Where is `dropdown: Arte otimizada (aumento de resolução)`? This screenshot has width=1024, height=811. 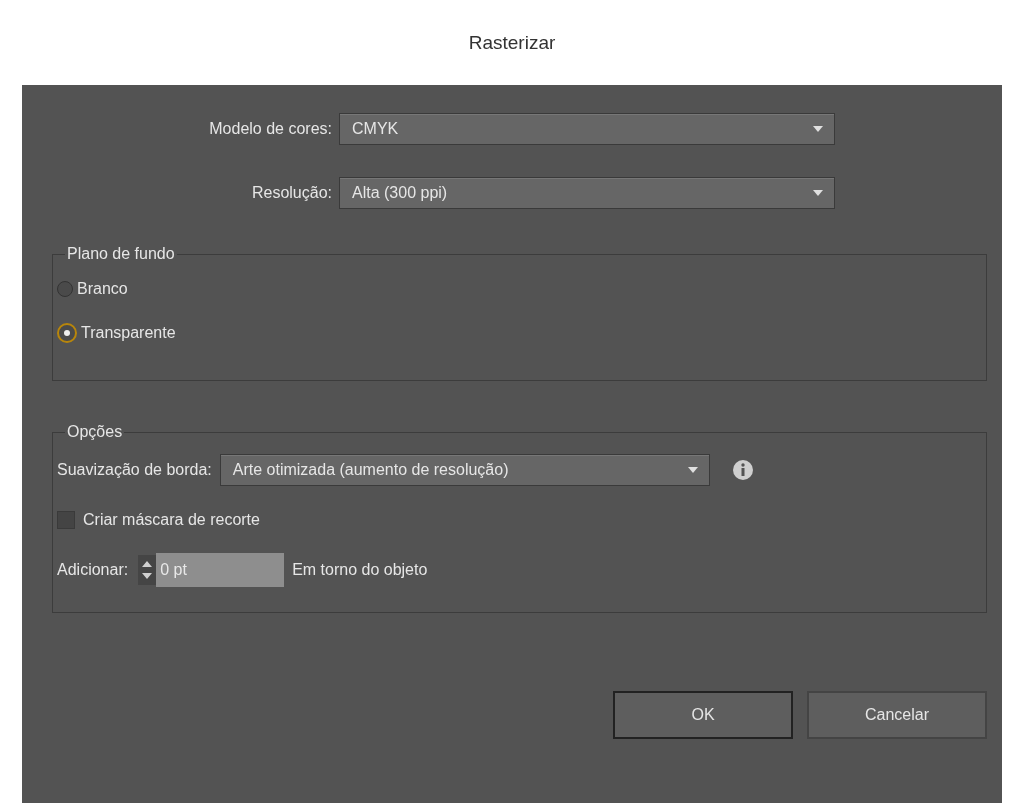
dropdown: Arte otimizada (aumento de resolução) is located at coordinates (464, 470).